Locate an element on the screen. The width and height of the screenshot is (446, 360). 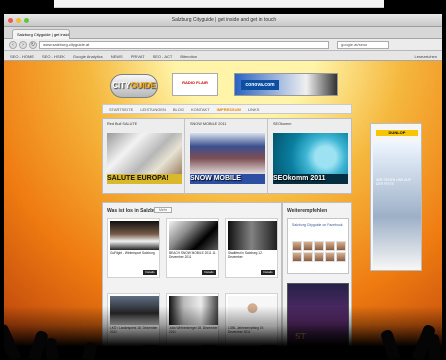
bookmark-google-analytics: Google Analytics is located at coordinates (88, 56).